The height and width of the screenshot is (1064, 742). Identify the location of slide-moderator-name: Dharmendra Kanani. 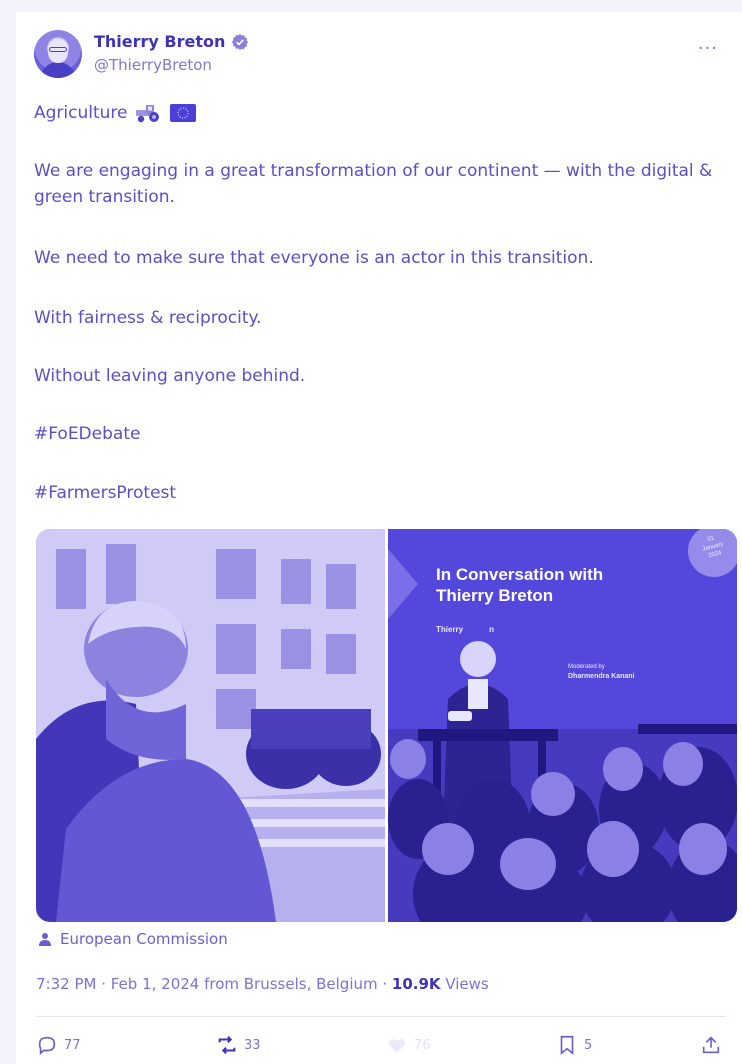
(601, 676).